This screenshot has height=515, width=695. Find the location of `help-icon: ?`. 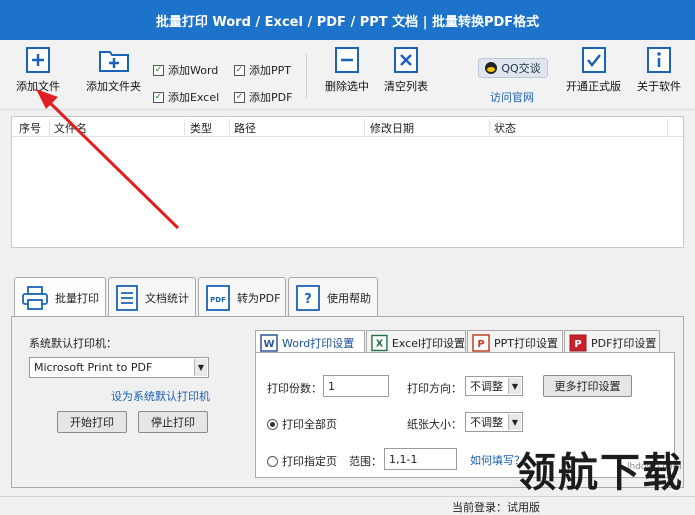

help-icon: ? is located at coordinates (308, 297).